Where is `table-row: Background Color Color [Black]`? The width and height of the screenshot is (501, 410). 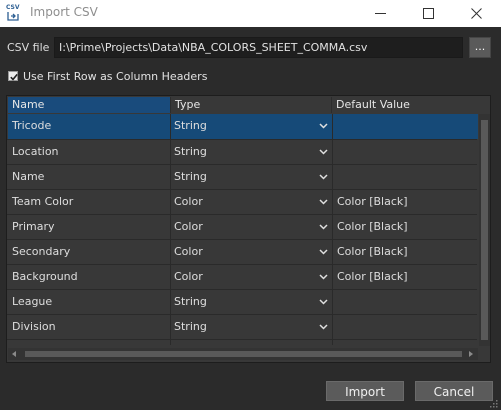 table-row: Background Color Color [Black] is located at coordinates (243, 277).